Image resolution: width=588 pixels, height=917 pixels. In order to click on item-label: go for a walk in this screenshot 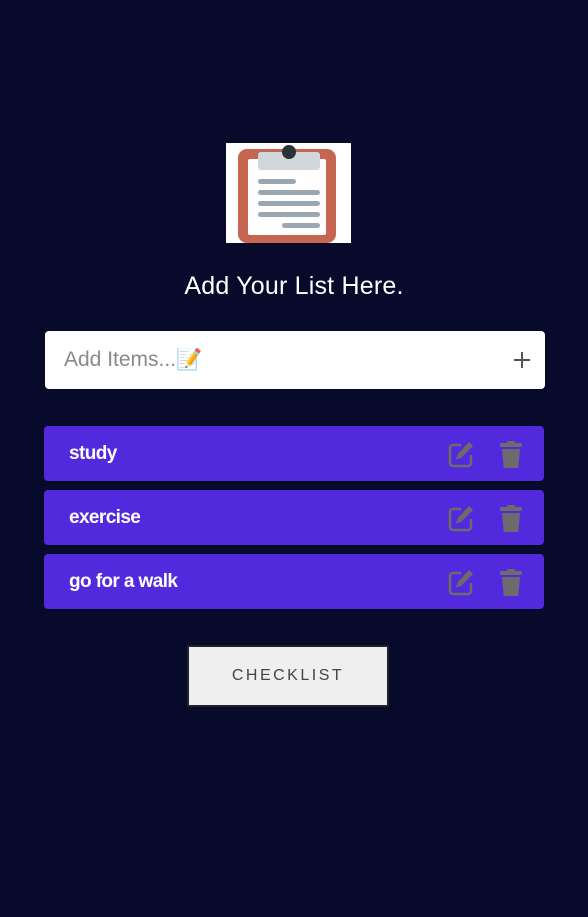, I will do `click(123, 581)`.